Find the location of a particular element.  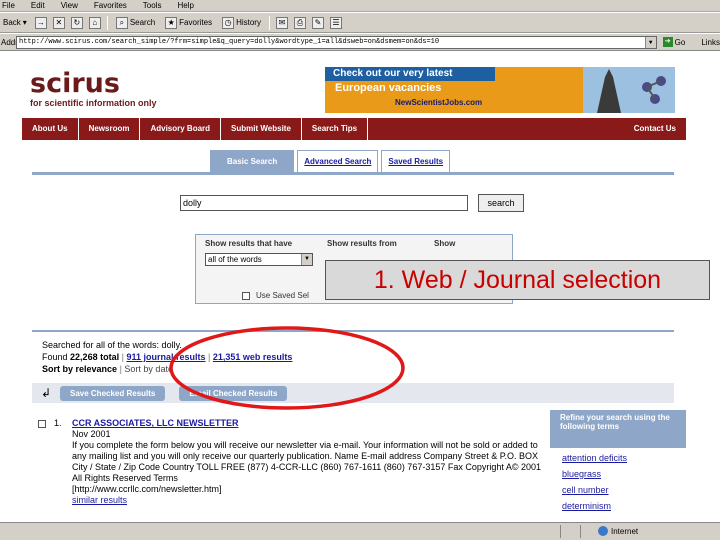

result-number: 1. is located at coordinates (58, 423).